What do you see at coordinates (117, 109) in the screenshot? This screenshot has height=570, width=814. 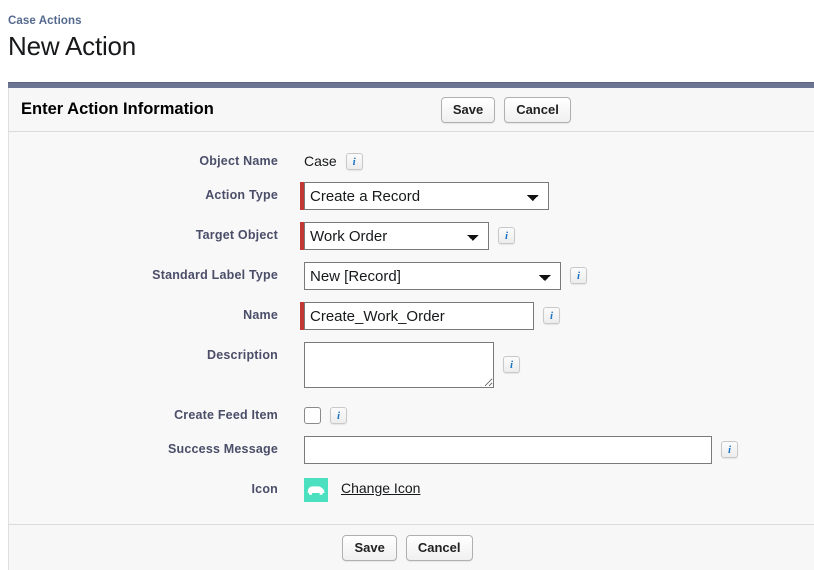 I see `panel-title: Enter Action Information` at bounding box center [117, 109].